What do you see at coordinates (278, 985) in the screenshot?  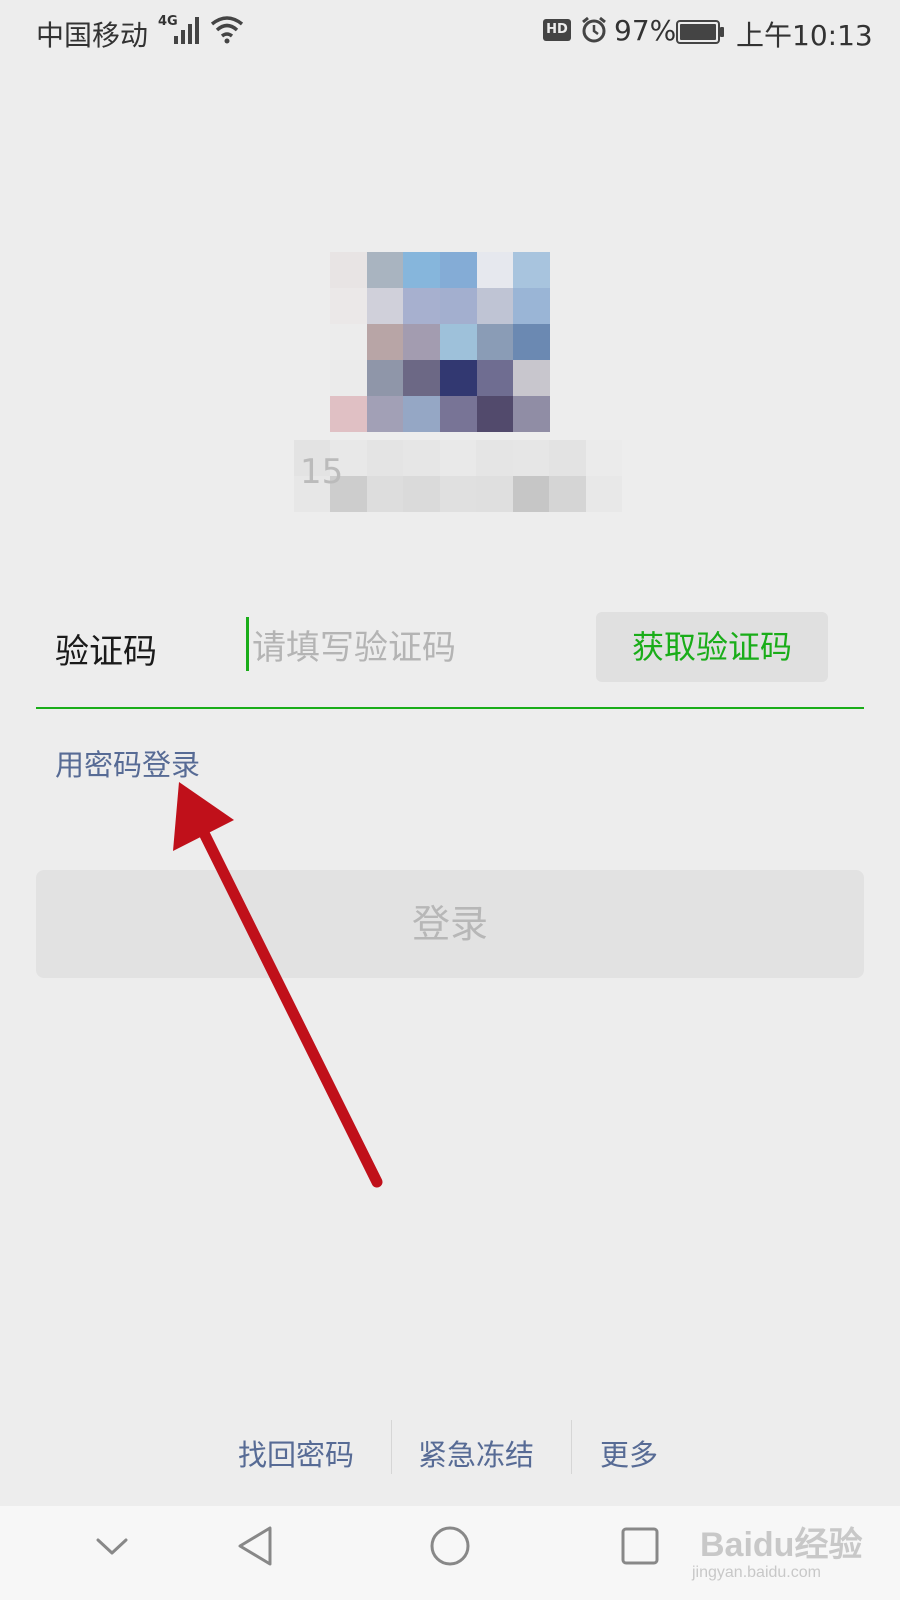 I see `annotation-arrow` at bounding box center [278, 985].